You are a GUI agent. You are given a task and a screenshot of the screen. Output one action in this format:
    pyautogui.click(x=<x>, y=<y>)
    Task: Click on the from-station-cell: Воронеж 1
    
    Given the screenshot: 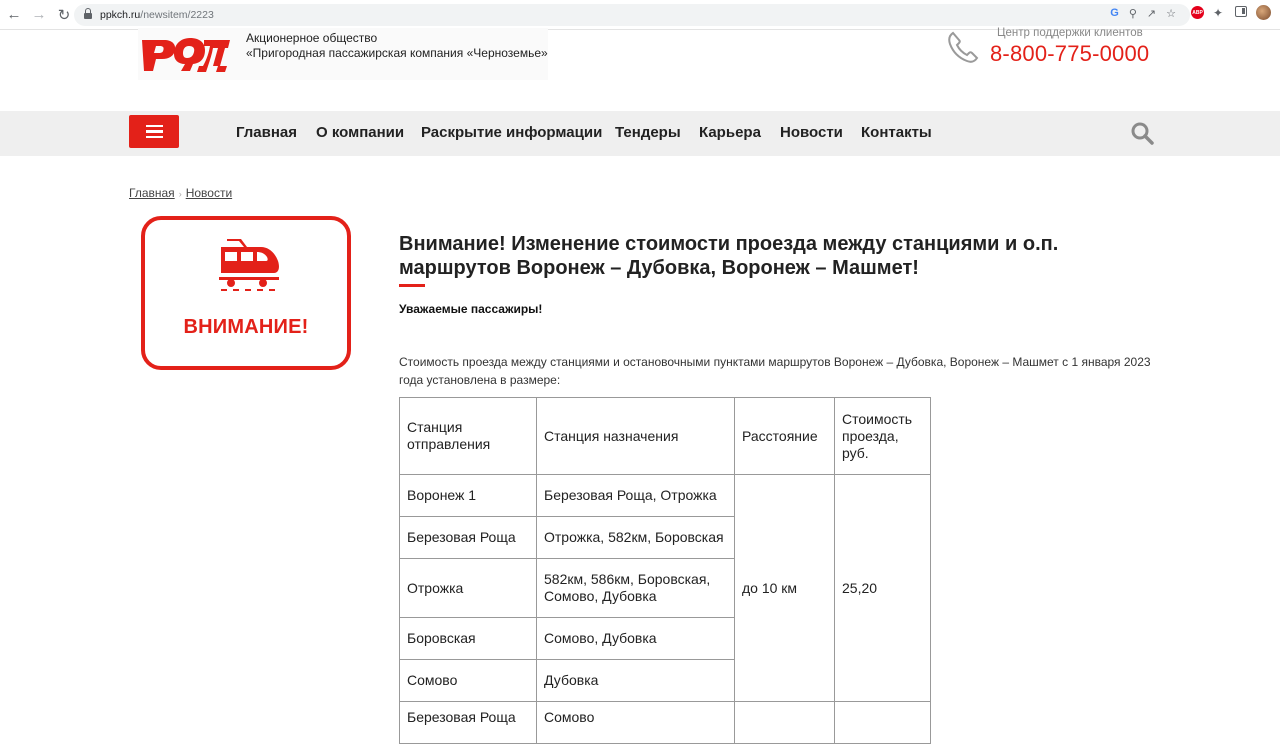 What is the action you would take?
    pyautogui.click(x=468, y=495)
    